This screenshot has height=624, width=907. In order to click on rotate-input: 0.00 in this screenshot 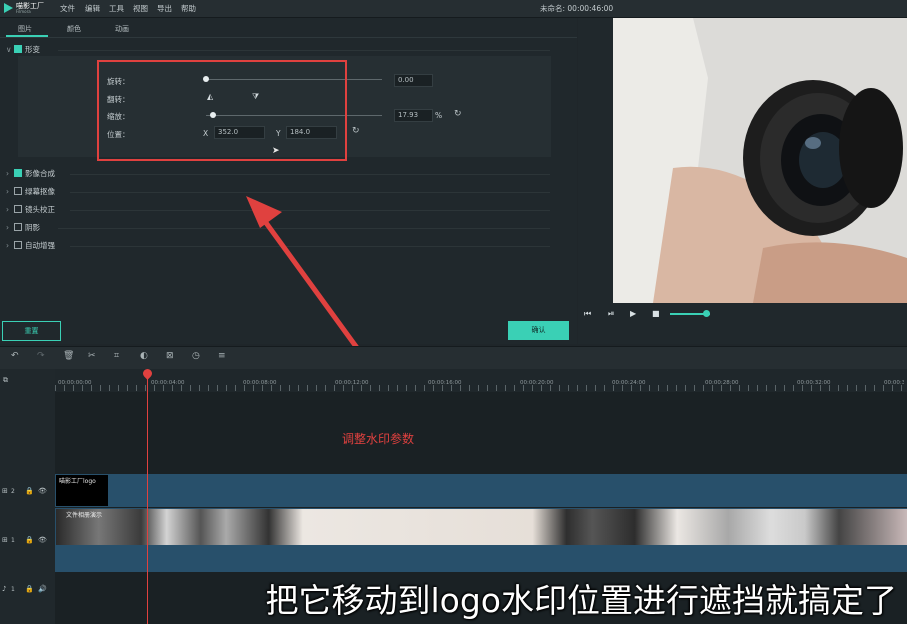, I will do `click(413, 80)`.